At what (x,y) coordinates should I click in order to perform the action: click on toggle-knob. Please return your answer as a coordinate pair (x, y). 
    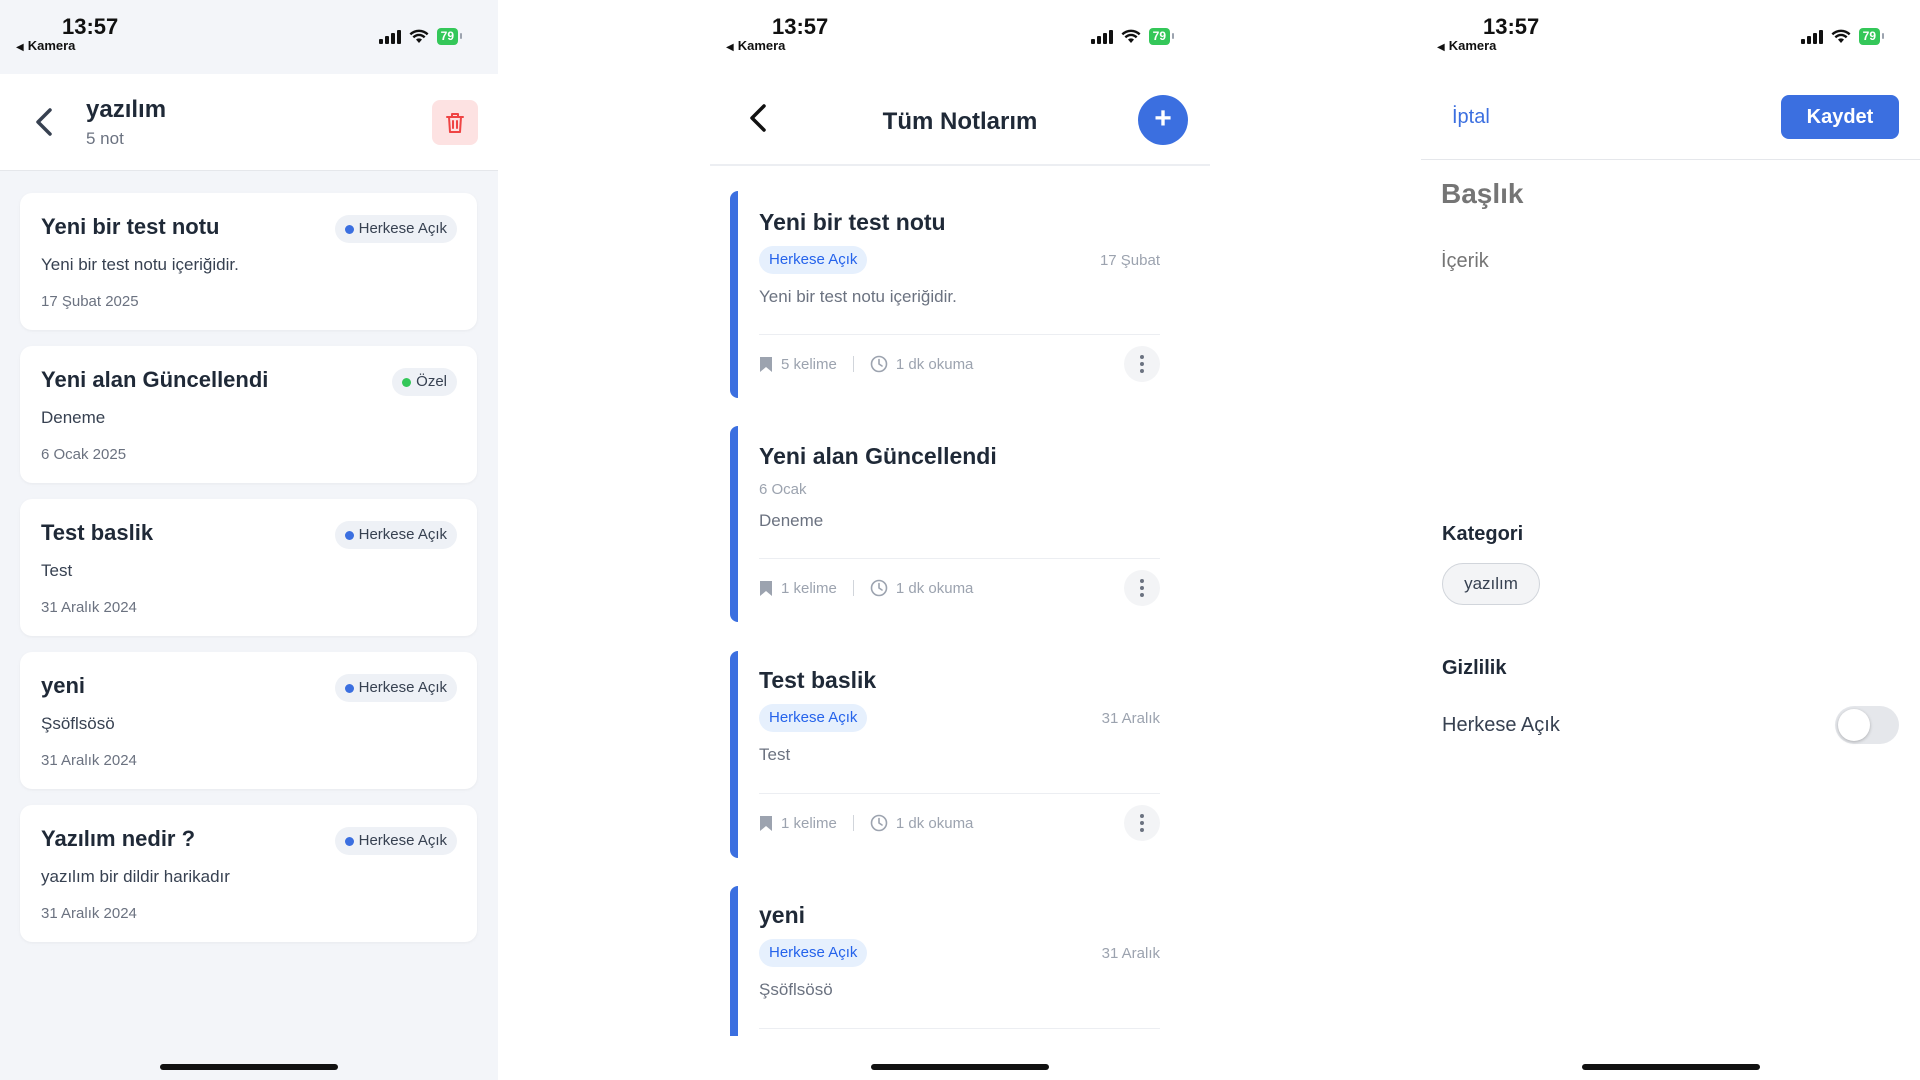
    Looking at the image, I should click on (1854, 725).